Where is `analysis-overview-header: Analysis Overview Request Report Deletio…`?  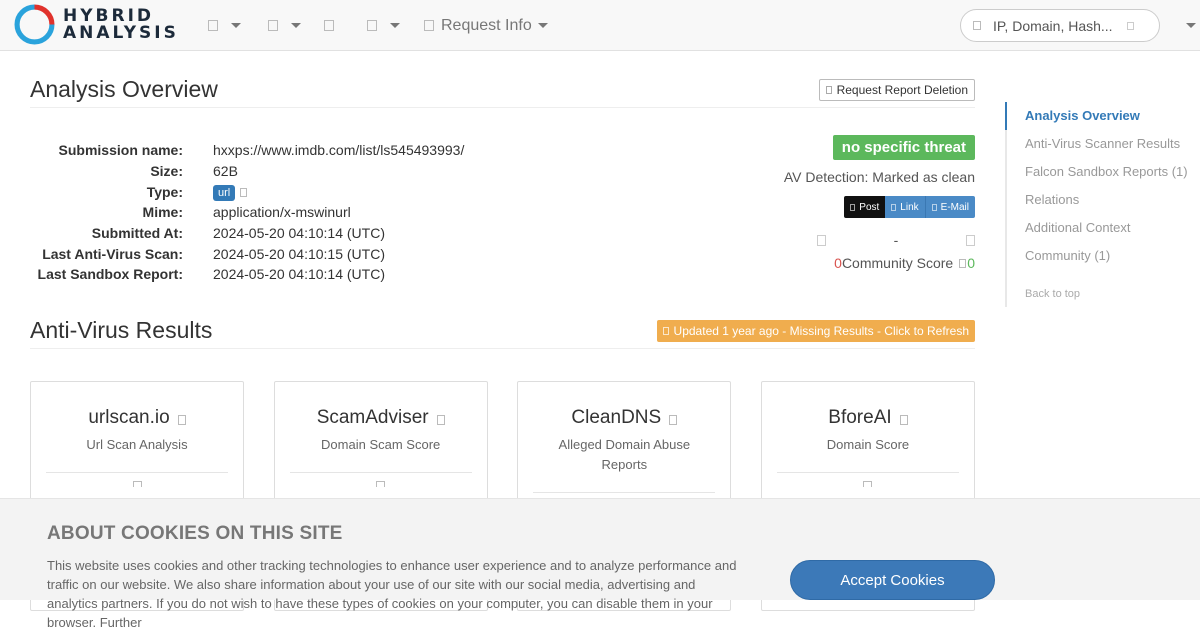 analysis-overview-header: Analysis Overview Request Report Deletio… is located at coordinates (502, 90).